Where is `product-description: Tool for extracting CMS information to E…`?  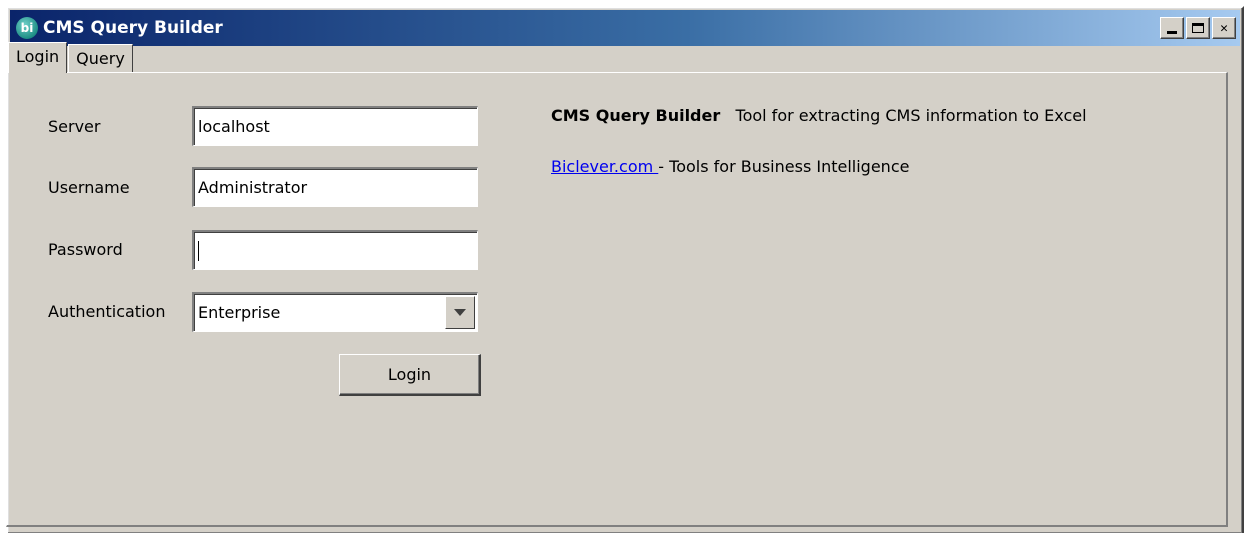
product-description: Tool for extracting CMS information to E… is located at coordinates (911, 115).